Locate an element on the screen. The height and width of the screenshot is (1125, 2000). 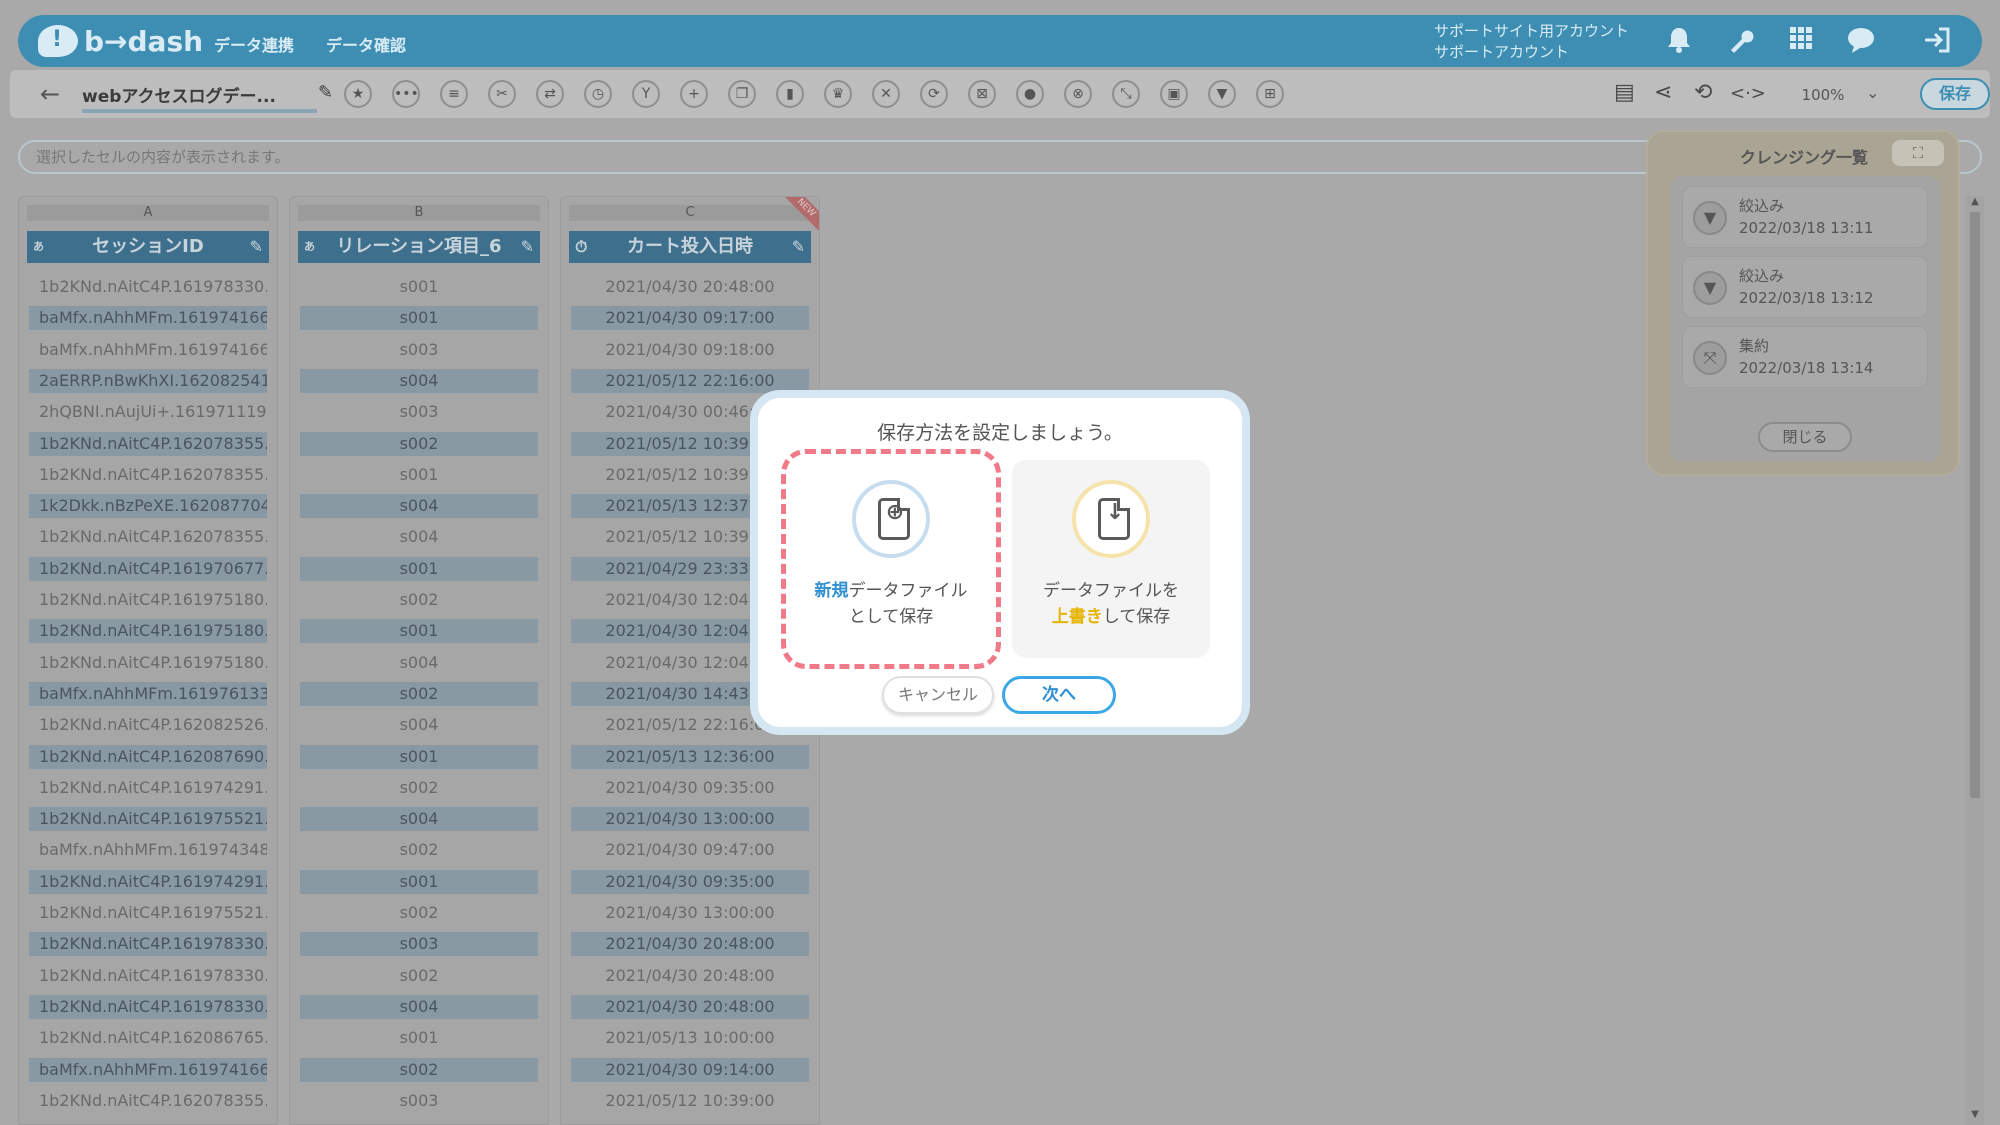
collapse-icon: ✕ is located at coordinates (886, 94).